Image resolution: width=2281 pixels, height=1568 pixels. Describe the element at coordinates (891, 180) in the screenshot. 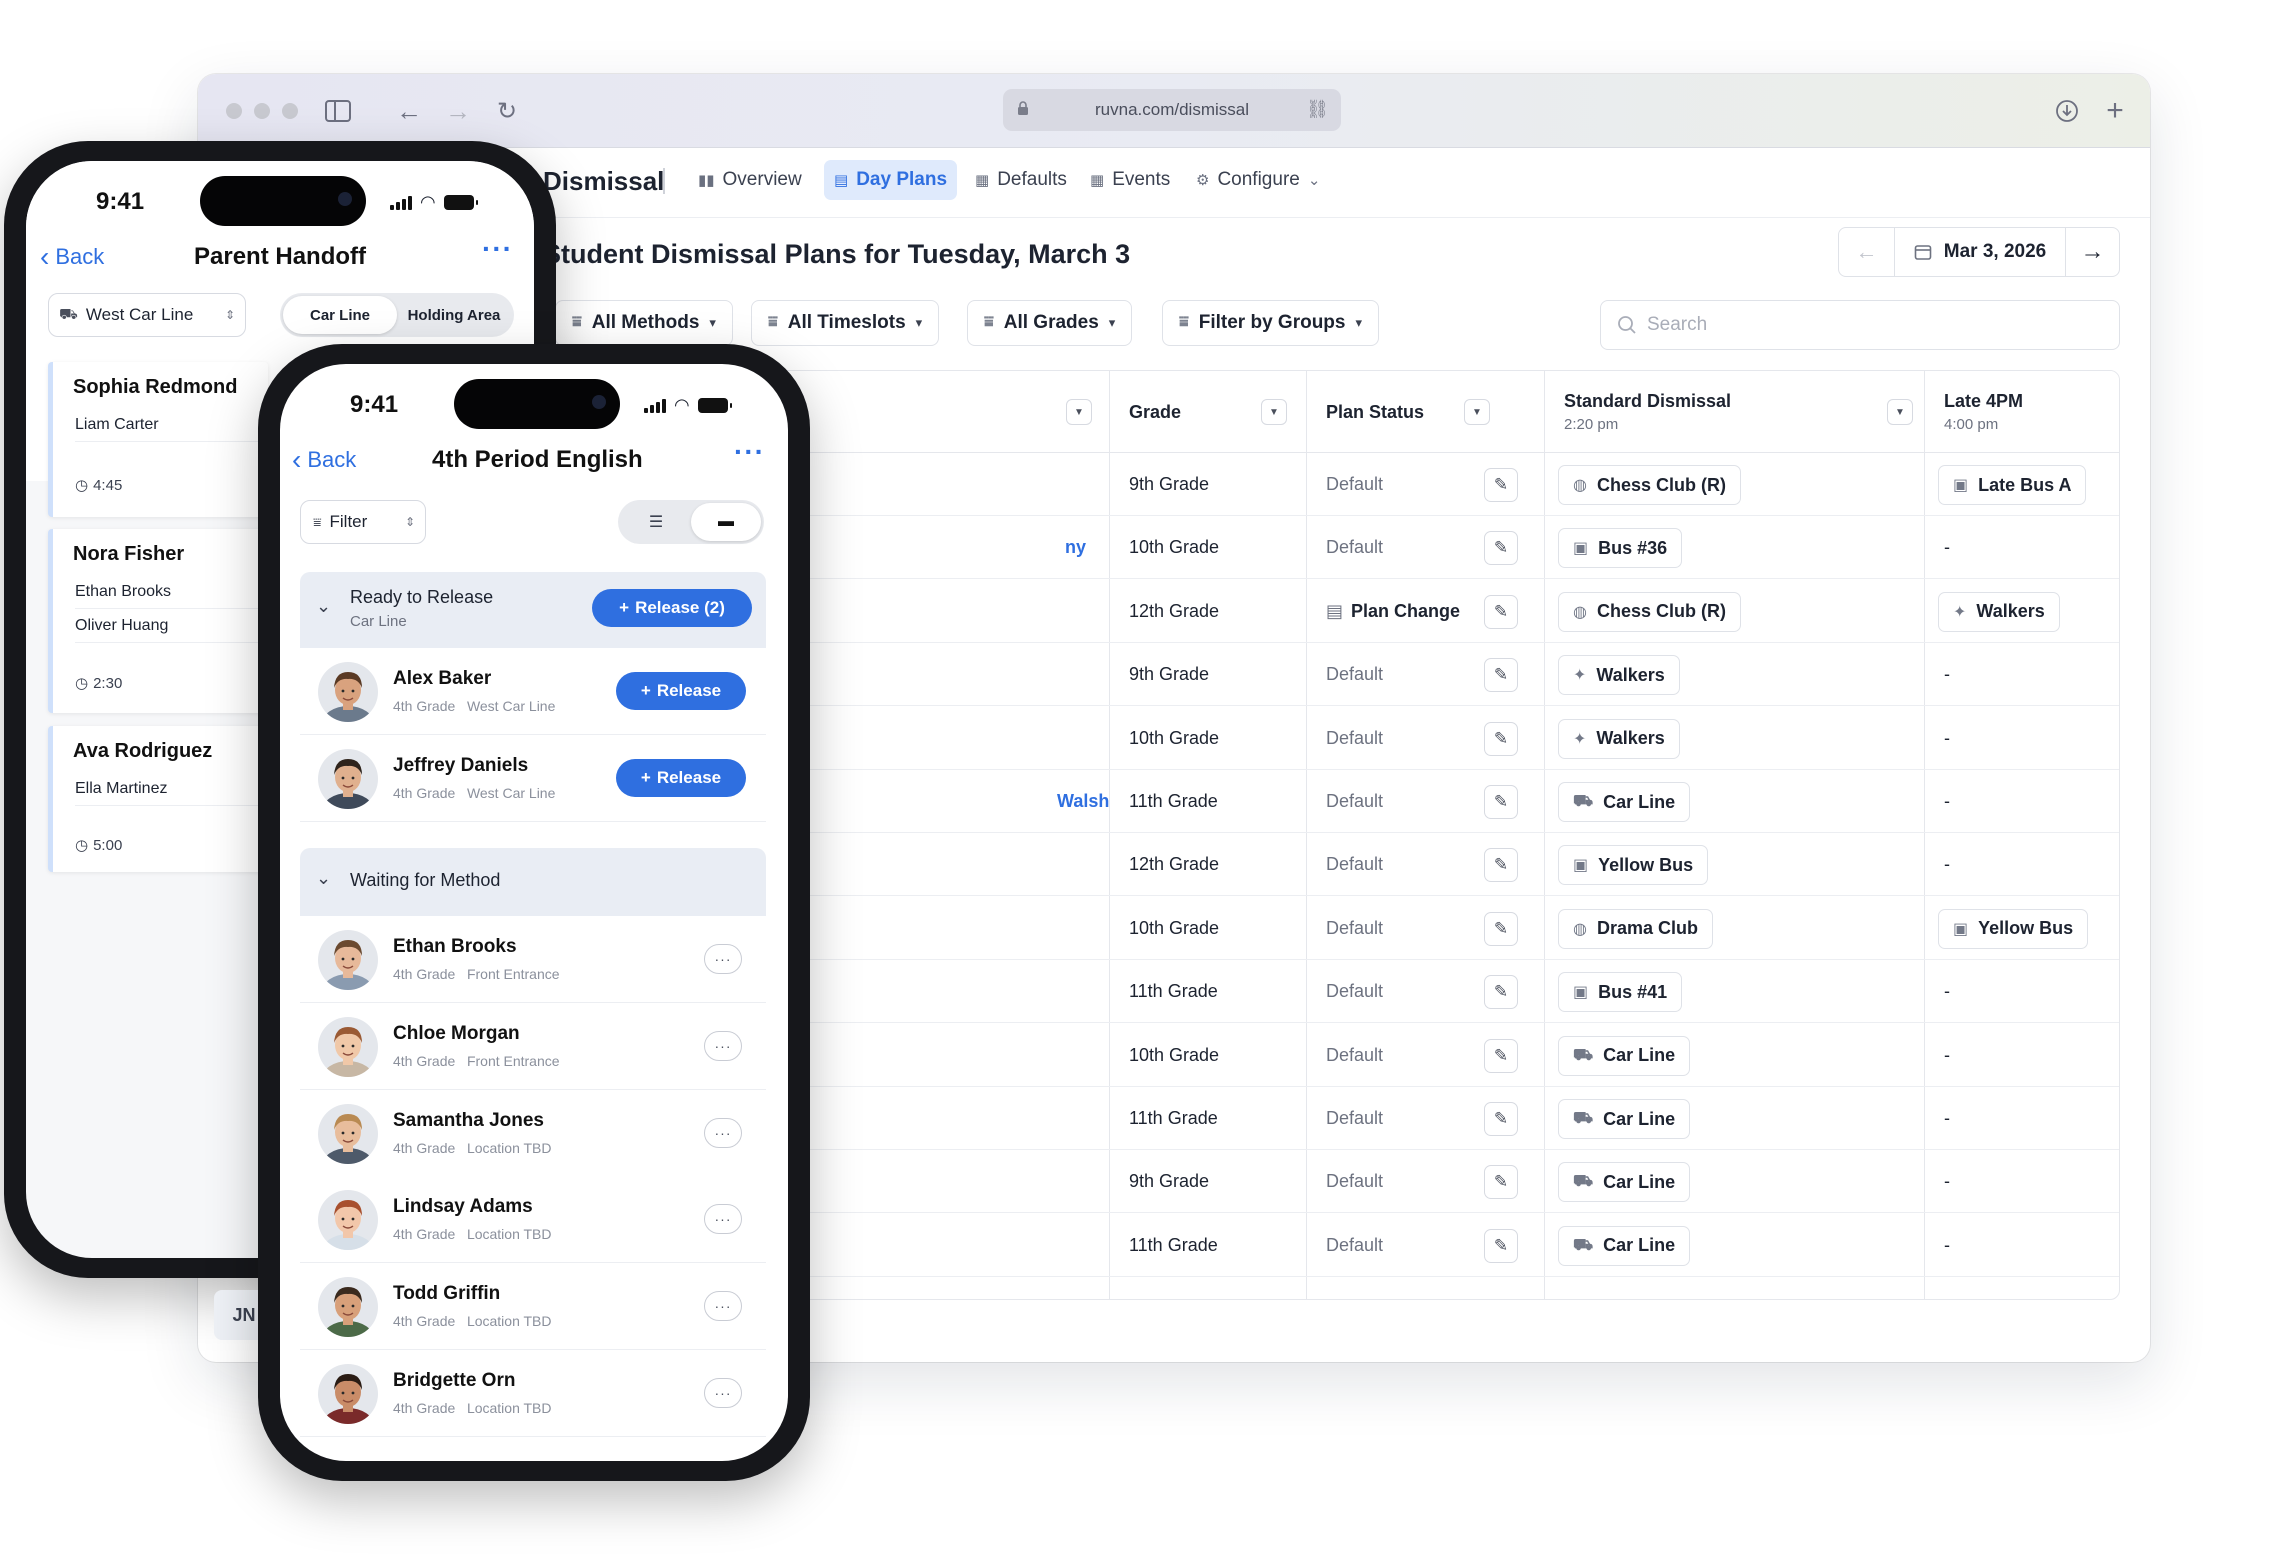

I see `tab-day-plans: ▤ Day Plans` at that location.